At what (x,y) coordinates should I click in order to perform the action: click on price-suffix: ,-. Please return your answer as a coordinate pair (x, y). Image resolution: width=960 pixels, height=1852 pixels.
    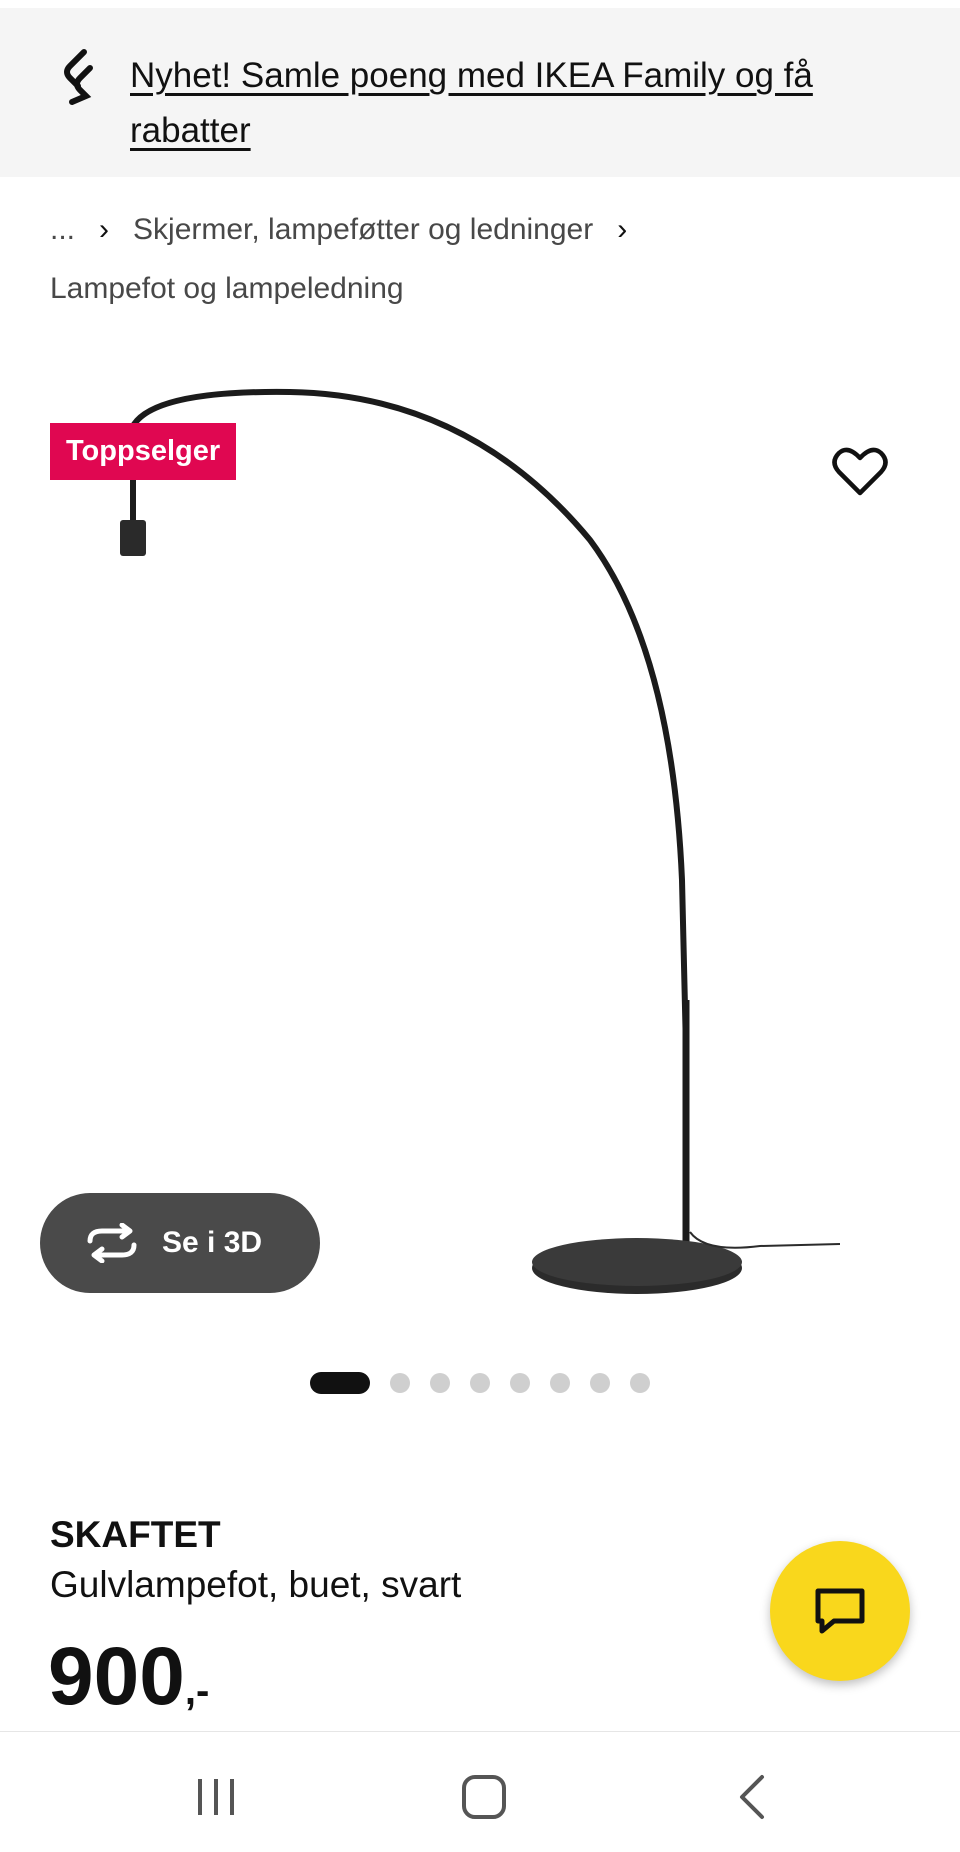
    Looking at the image, I should click on (197, 1691).